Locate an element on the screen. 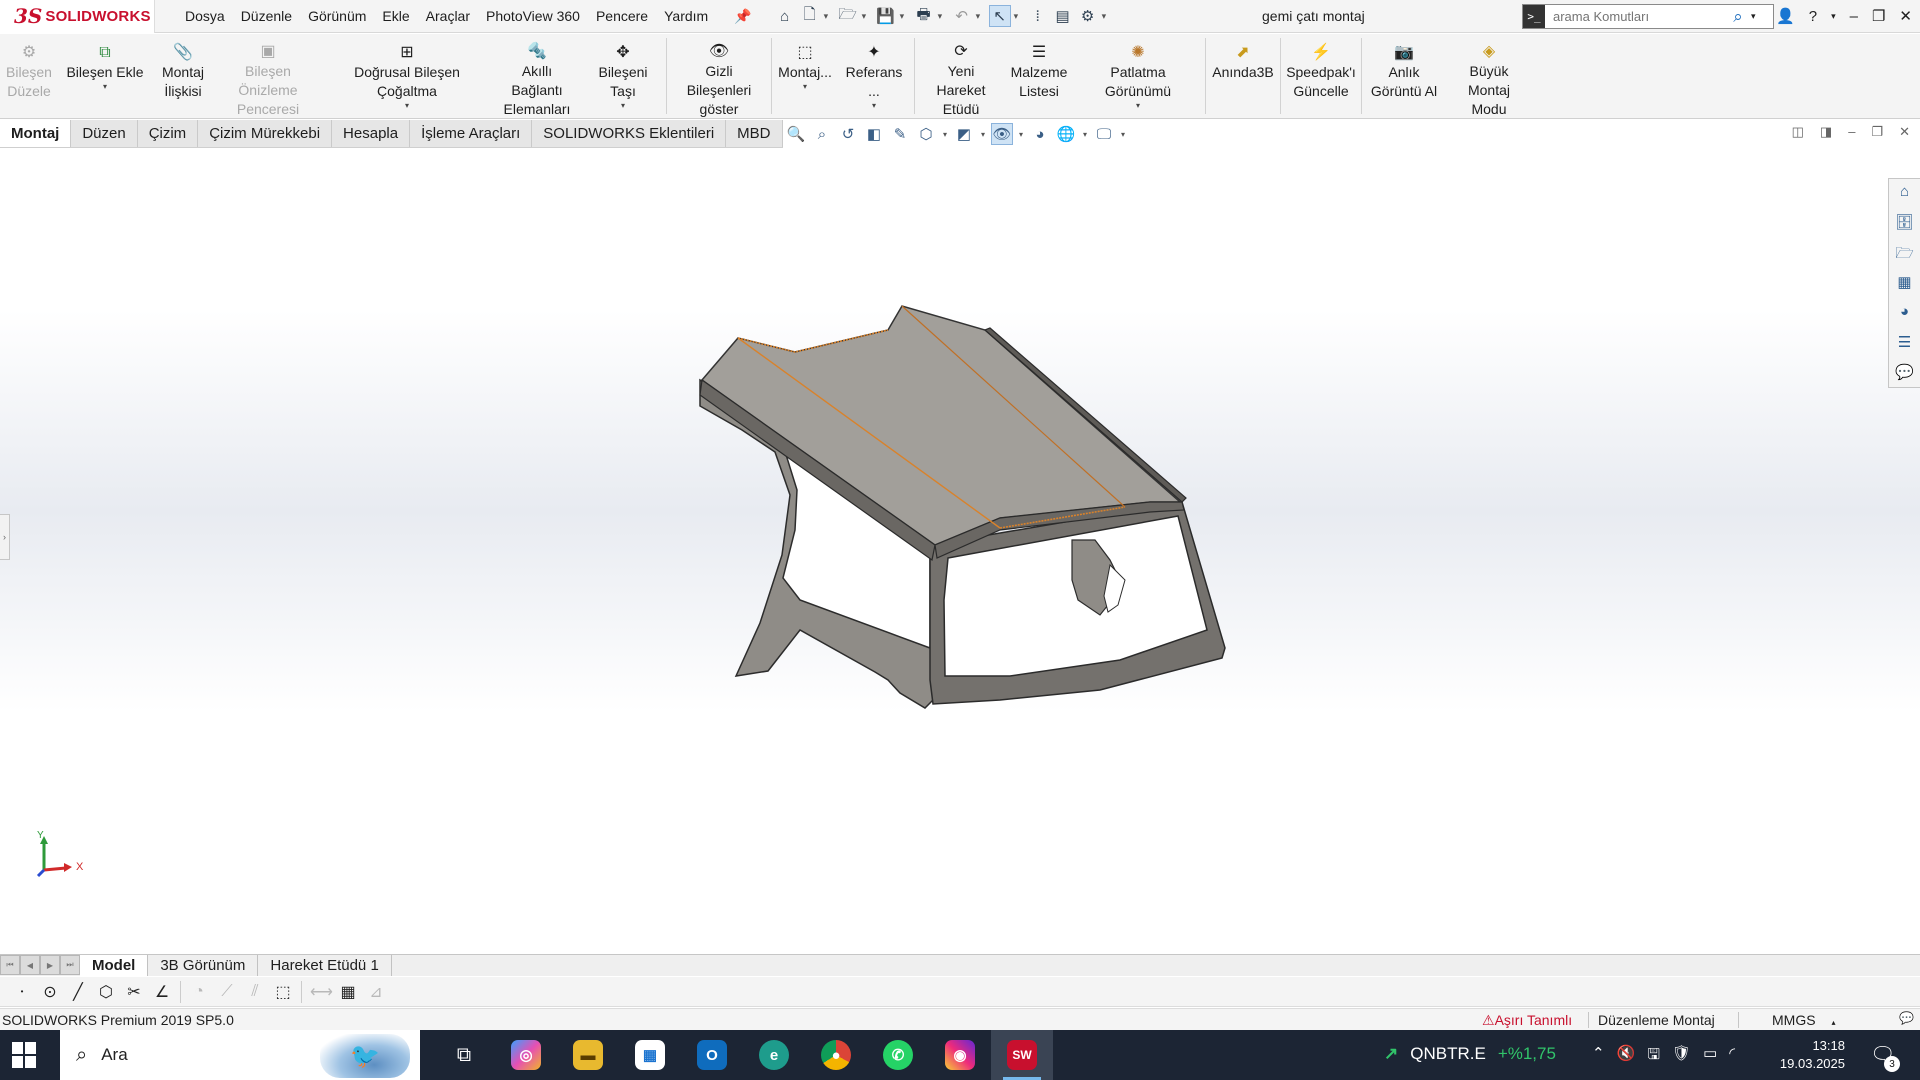  forum-icon: 💬 is located at coordinates (1904, 374).